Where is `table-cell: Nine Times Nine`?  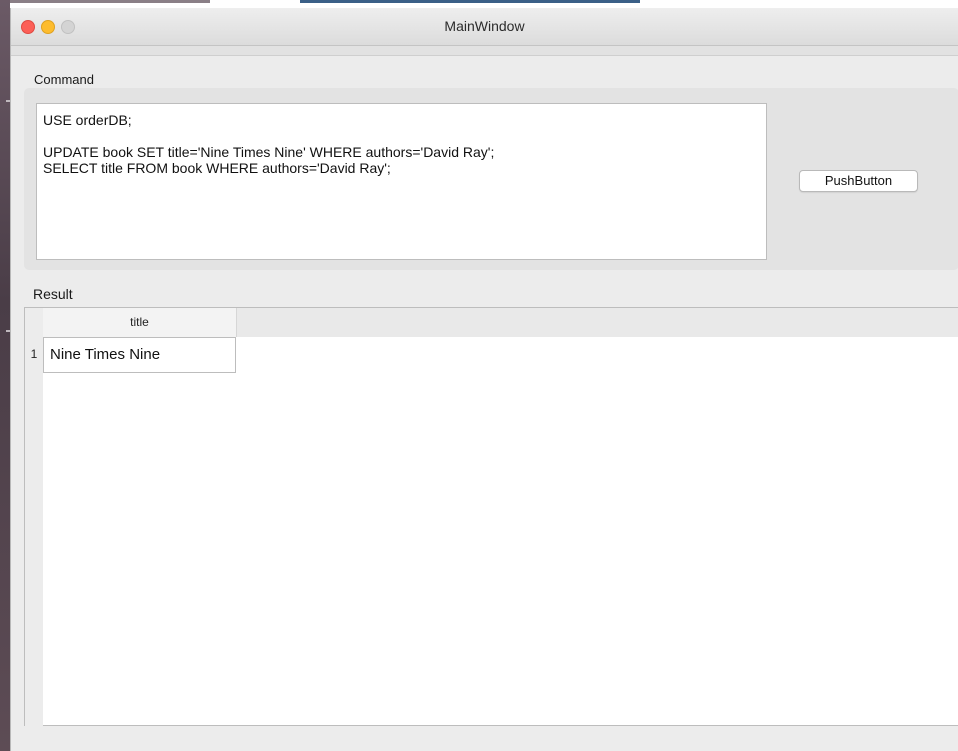 table-cell: Nine Times Nine is located at coordinates (139, 355).